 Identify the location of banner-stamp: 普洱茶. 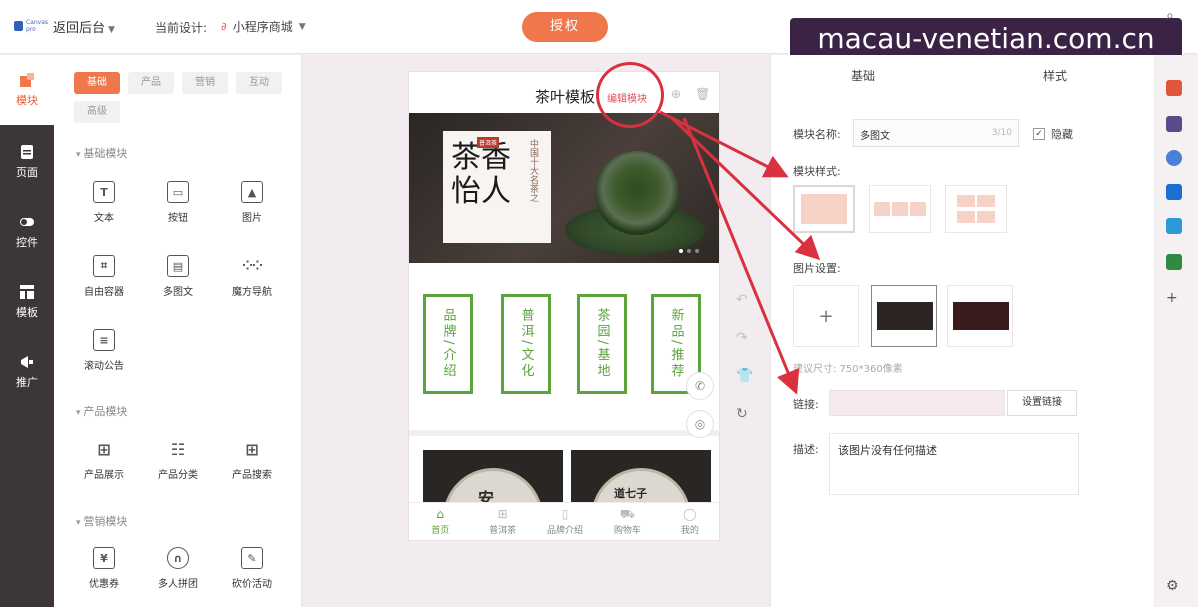
(488, 142).